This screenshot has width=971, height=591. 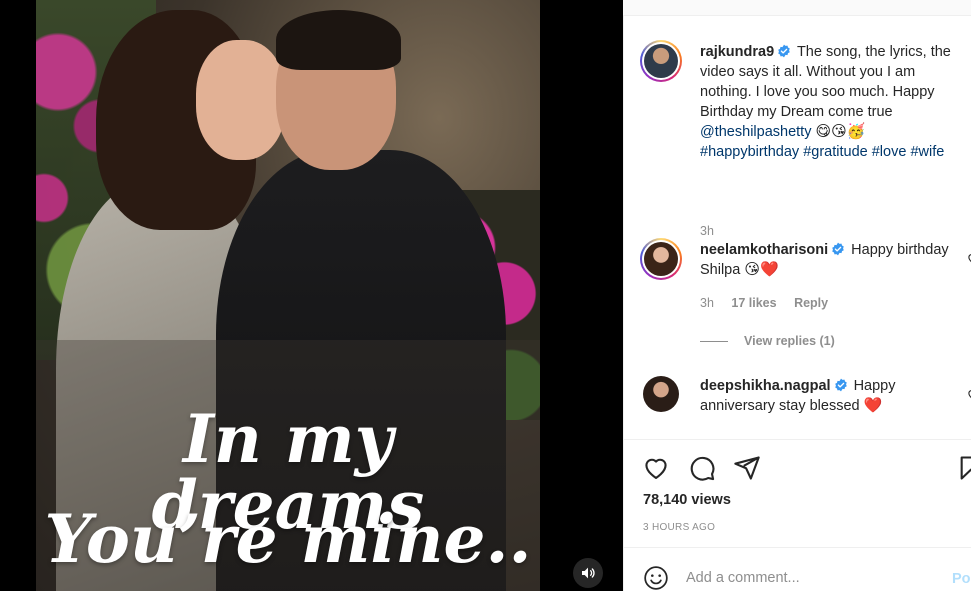 What do you see at coordinates (797, 493) in the screenshot?
I see `post-actions: 78,140 views 3 HOURS AGO` at bounding box center [797, 493].